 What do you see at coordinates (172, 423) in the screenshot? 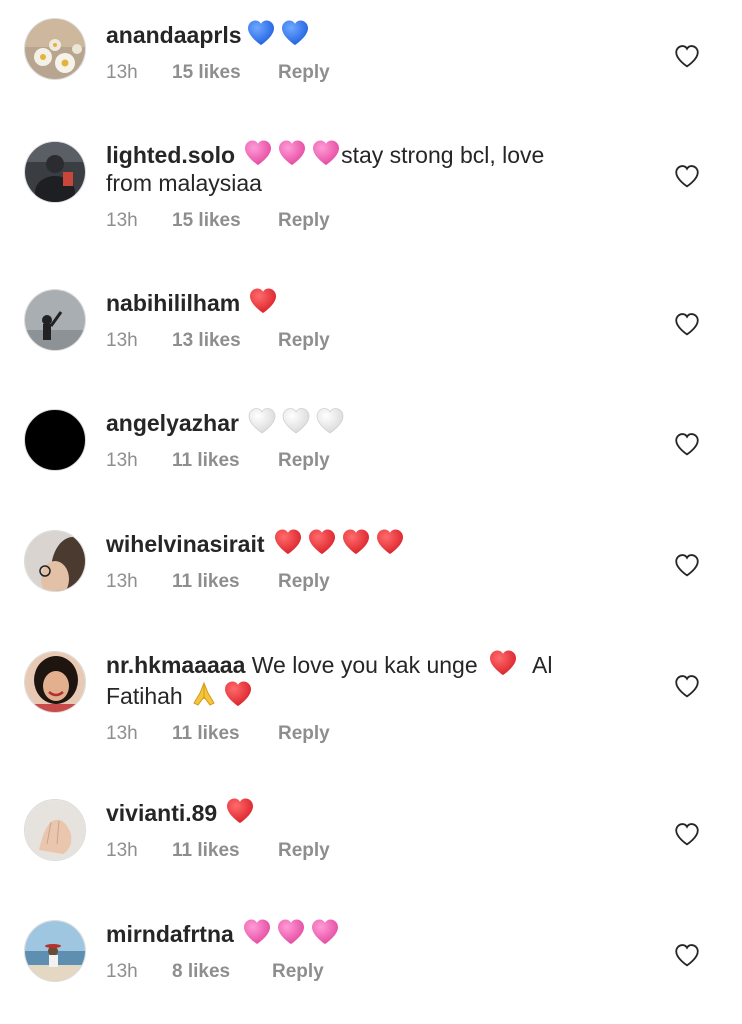
I see `username: angelyazhar` at bounding box center [172, 423].